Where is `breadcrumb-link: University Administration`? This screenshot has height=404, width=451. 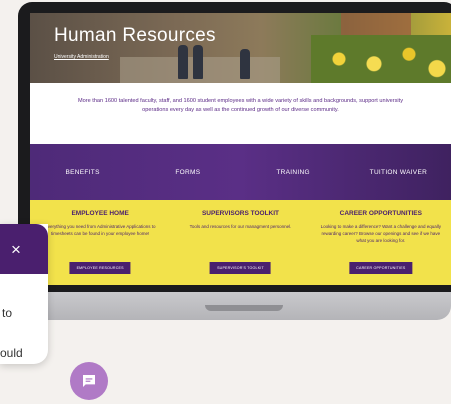 breadcrumb-link: University Administration is located at coordinates (81, 57).